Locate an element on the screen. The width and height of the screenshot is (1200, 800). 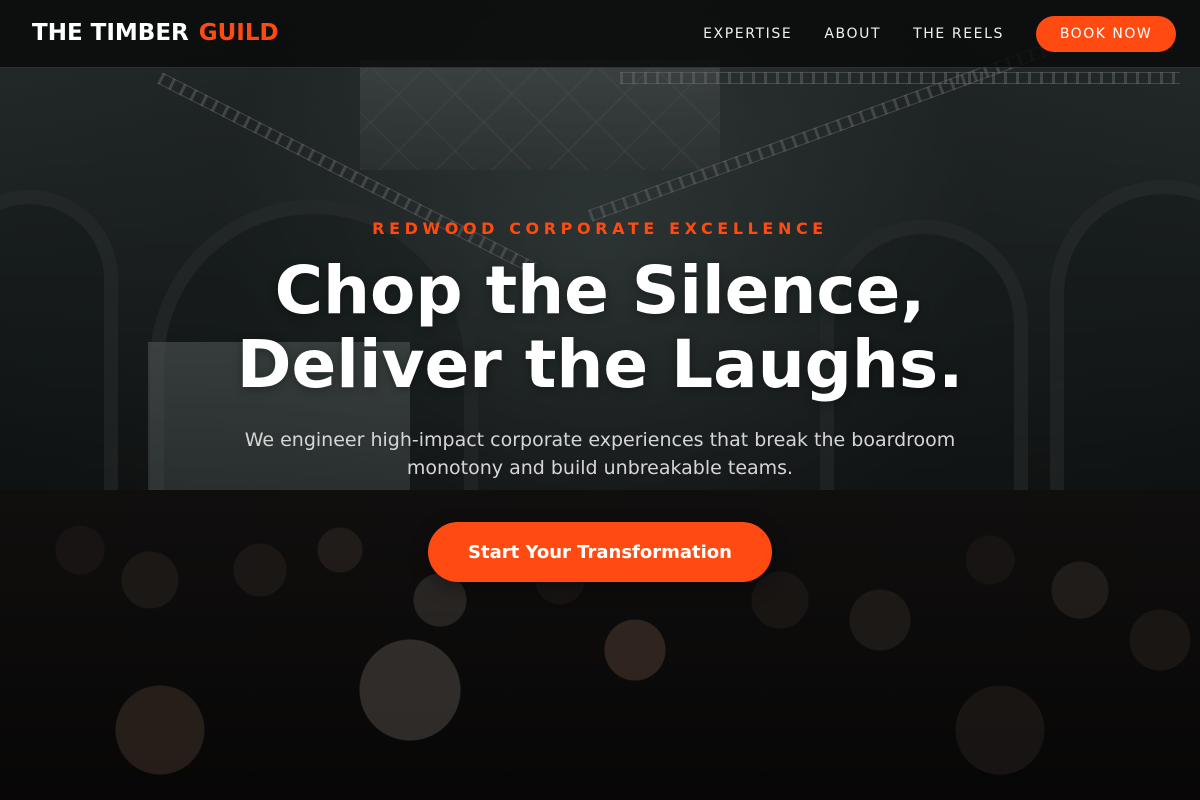
nav-link-about: ABOUT is located at coordinates (852, 34).